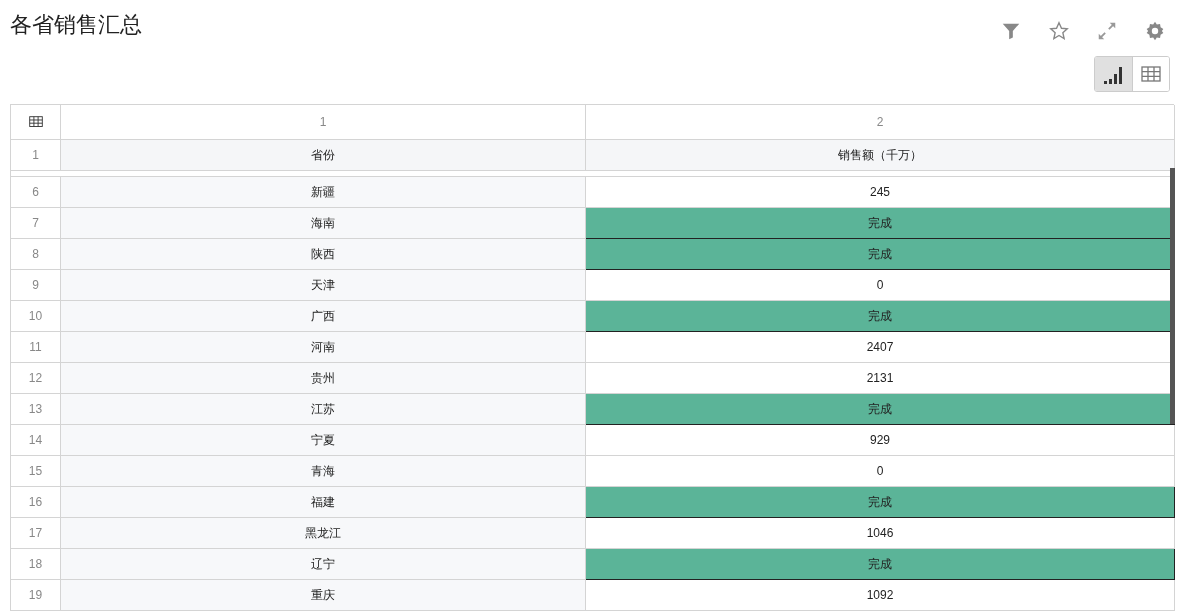  What do you see at coordinates (323, 533) in the screenshot?
I see `table-cell: 黑龙江` at bounding box center [323, 533].